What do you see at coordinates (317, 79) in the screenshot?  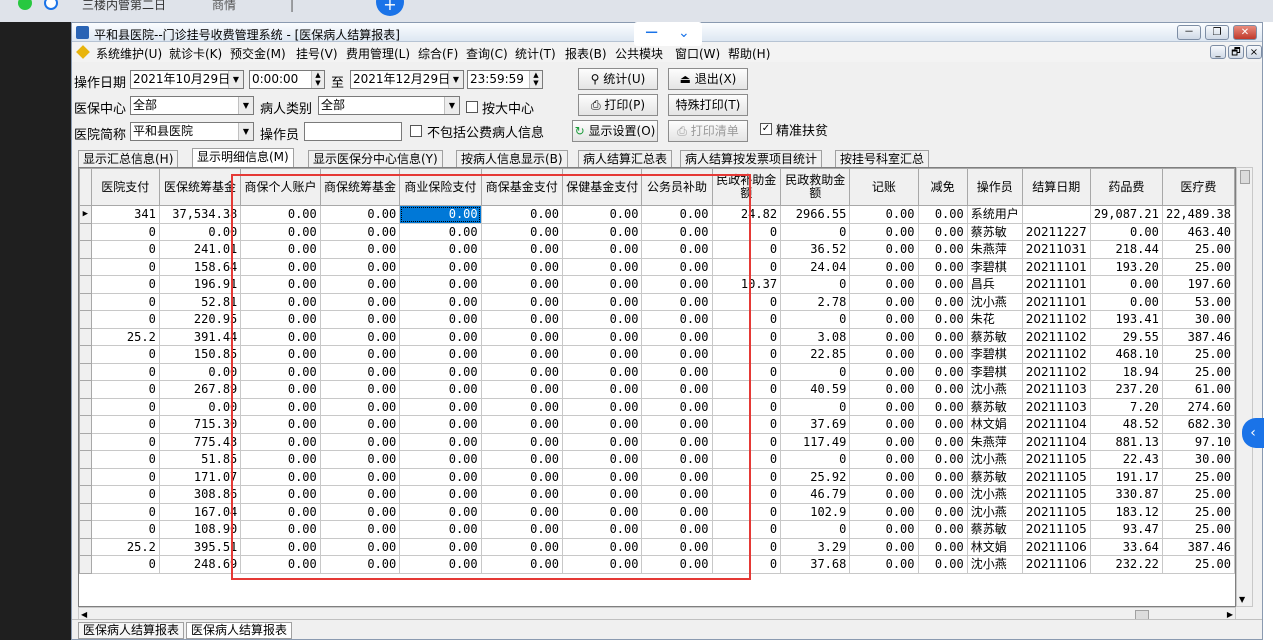 I see `spin-arrows-icon: ▲ ▼` at bounding box center [317, 79].